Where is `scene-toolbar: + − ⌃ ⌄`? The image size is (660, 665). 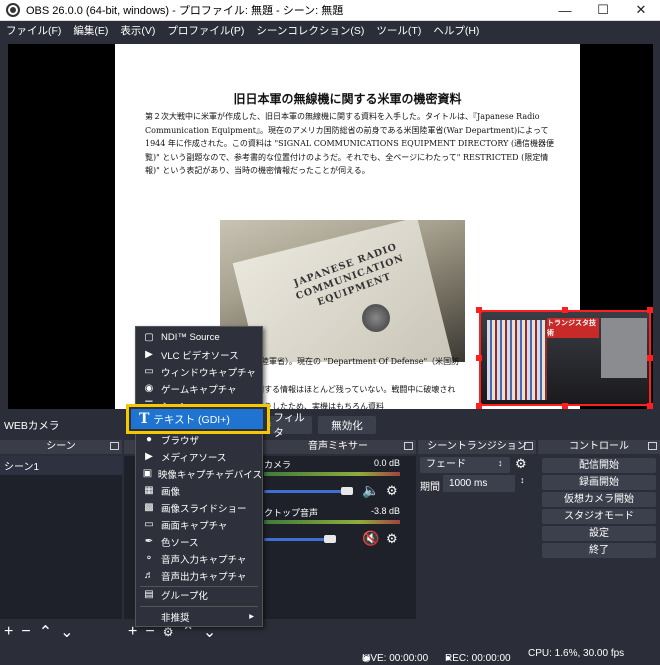 scene-toolbar: + − ⌃ ⌄ is located at coordinates (61, 632).